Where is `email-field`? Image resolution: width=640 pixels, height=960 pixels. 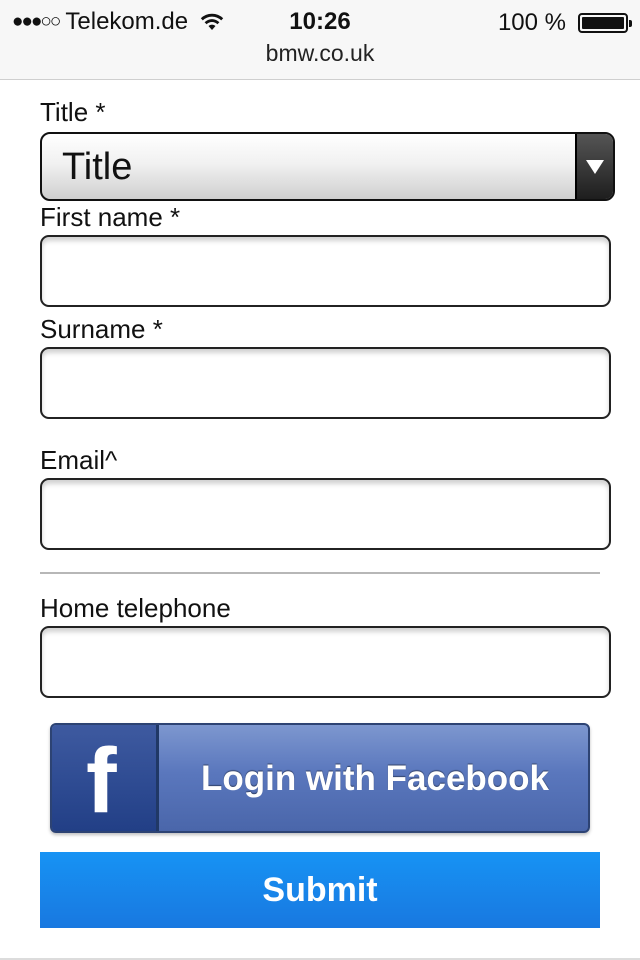 email-field is located at coordinates (325, 514).